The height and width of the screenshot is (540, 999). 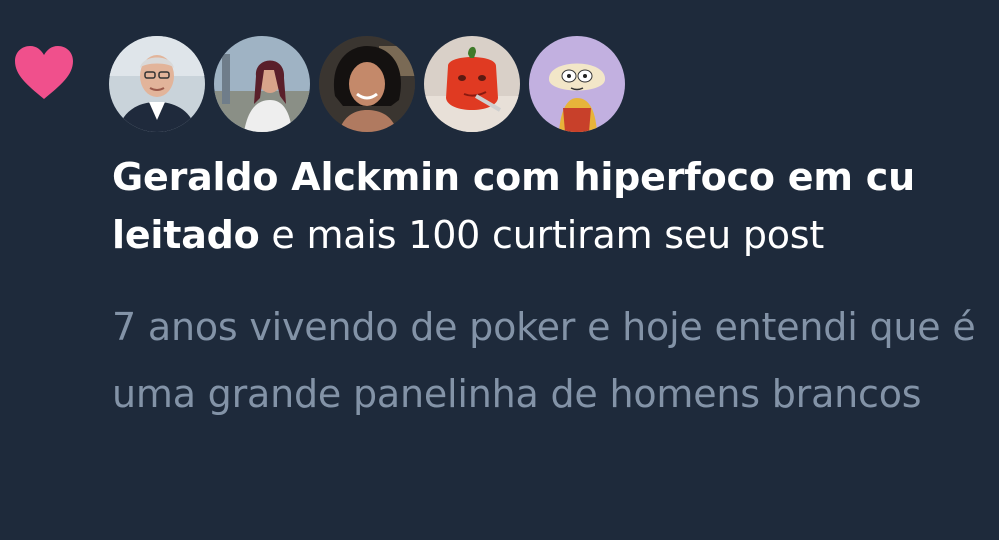 What do you see at coordinates (542, 235) in the screenshot?
I see `action-text: e mais 100 curtiram seu post` at bounding box center [542, 235].